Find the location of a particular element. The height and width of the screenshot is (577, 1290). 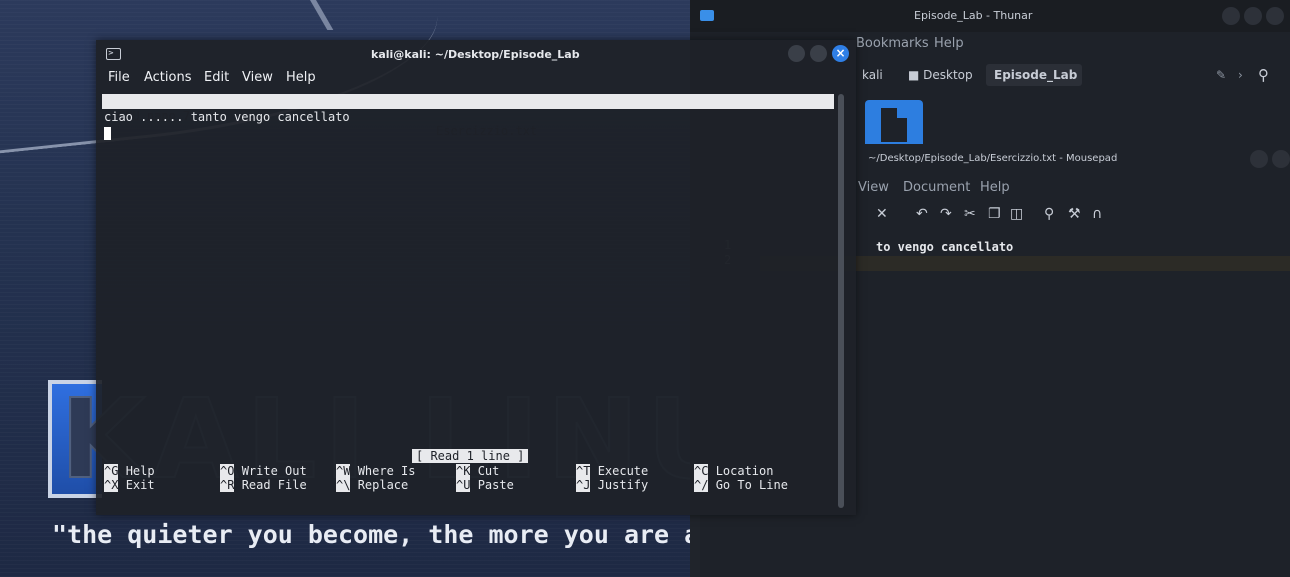

menu-file: File is located at coordinates (119, 77).